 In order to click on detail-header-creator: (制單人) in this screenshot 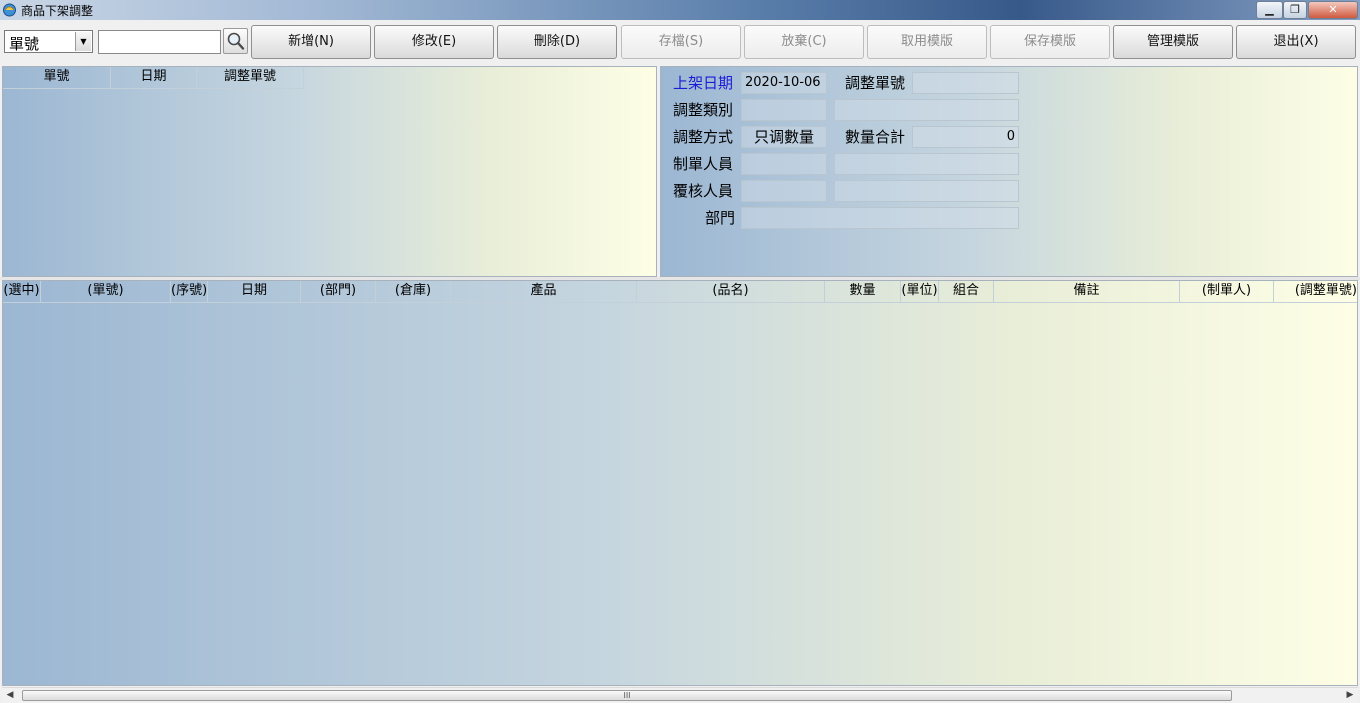, I will do `click(1227, 292)`.